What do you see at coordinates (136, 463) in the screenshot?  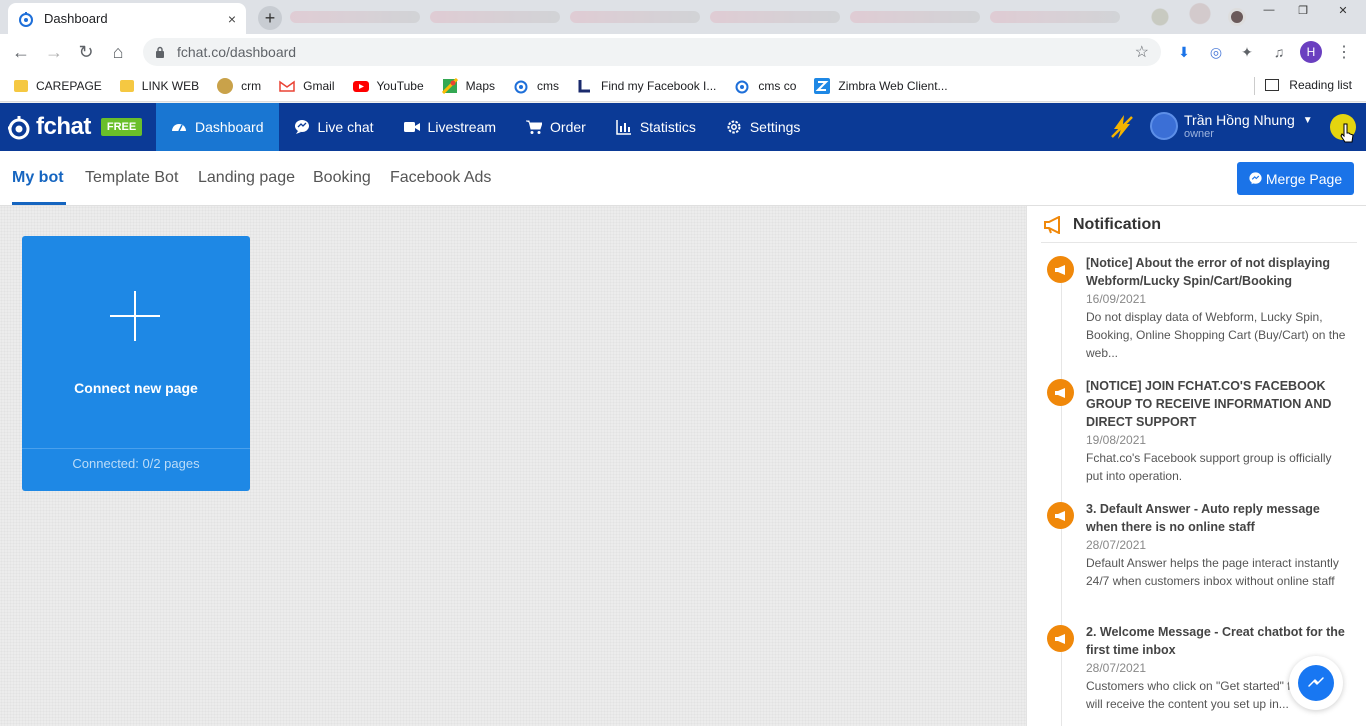 I see `connect-card-footer: Connected: 0/2 pages` at bounding box center [136, 463].